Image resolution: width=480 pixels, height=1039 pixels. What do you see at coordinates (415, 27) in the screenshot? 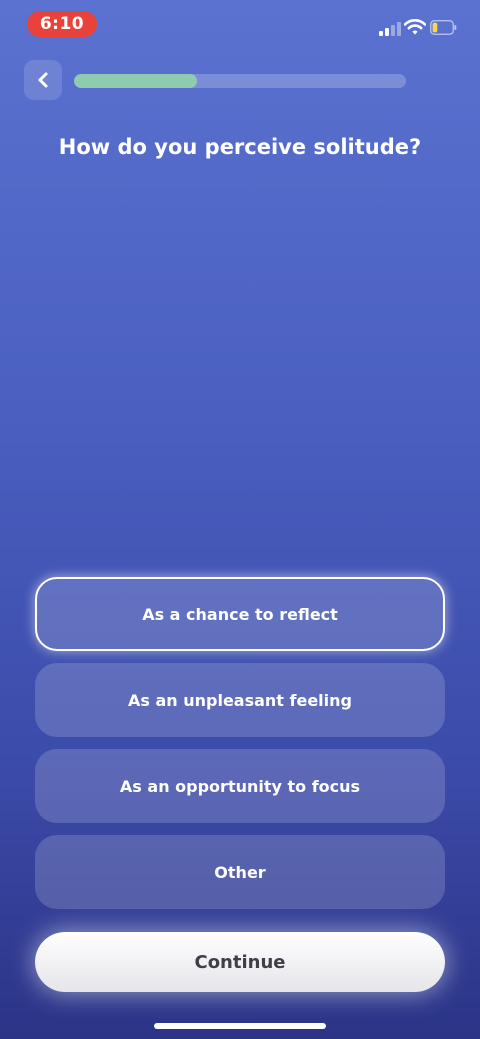
I see `wifi-icon` at bounding box center [415, 27].